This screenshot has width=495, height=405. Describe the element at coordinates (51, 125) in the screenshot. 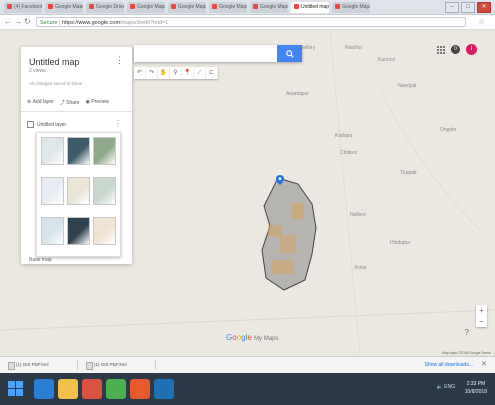

I see `layer-name: Untitled layer` at that location.